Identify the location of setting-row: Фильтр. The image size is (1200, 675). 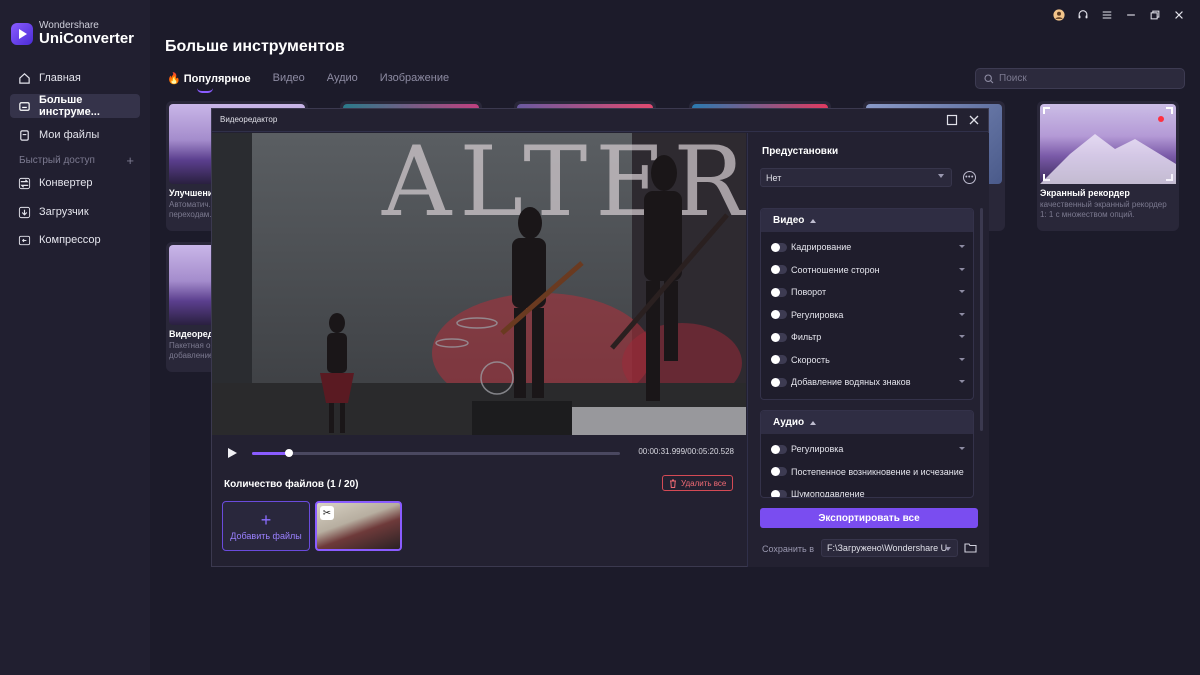
(867, 337).